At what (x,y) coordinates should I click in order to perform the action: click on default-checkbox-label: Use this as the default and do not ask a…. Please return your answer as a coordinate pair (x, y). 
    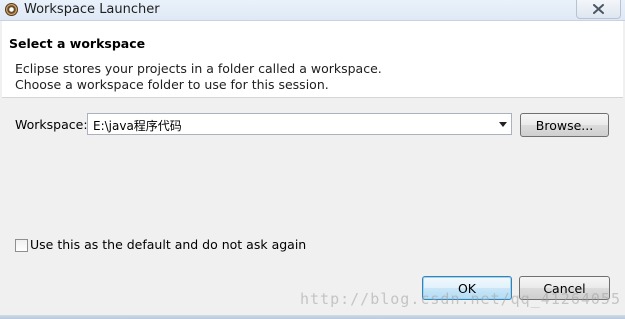
    Looking at the image, I should click on (168, 244).